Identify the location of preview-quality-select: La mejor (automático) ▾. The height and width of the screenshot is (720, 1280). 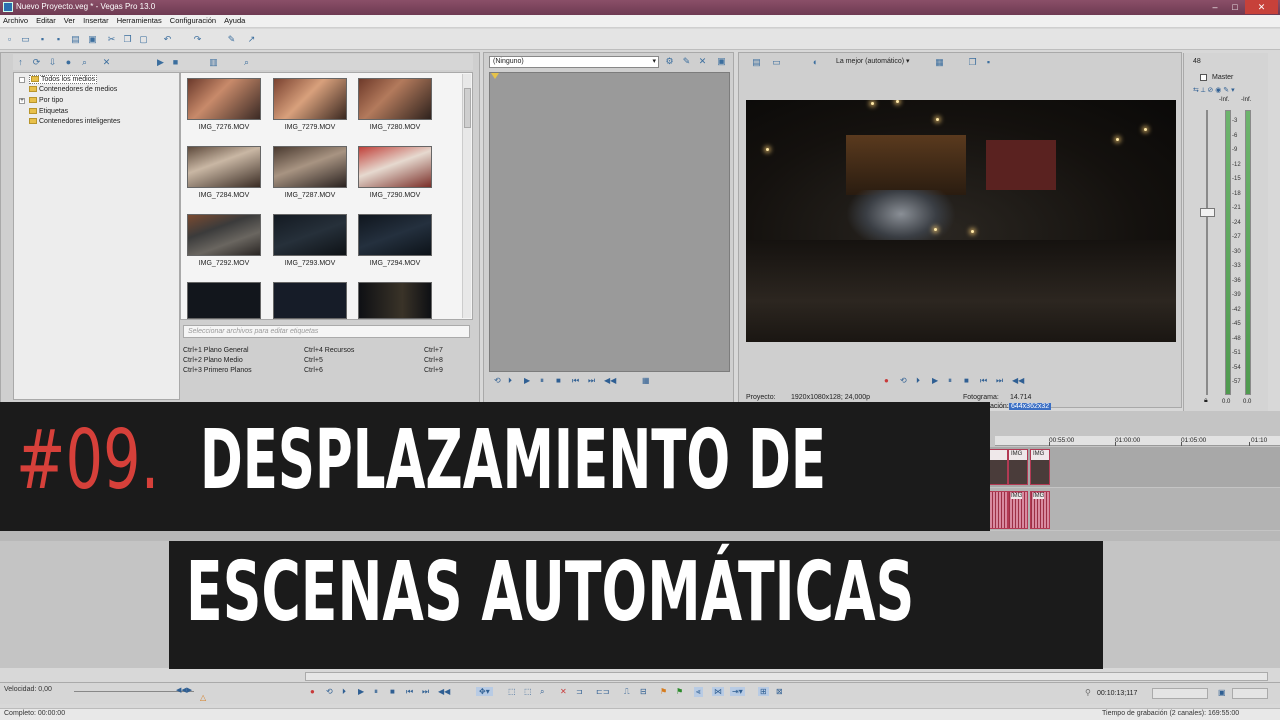
(873, 61).